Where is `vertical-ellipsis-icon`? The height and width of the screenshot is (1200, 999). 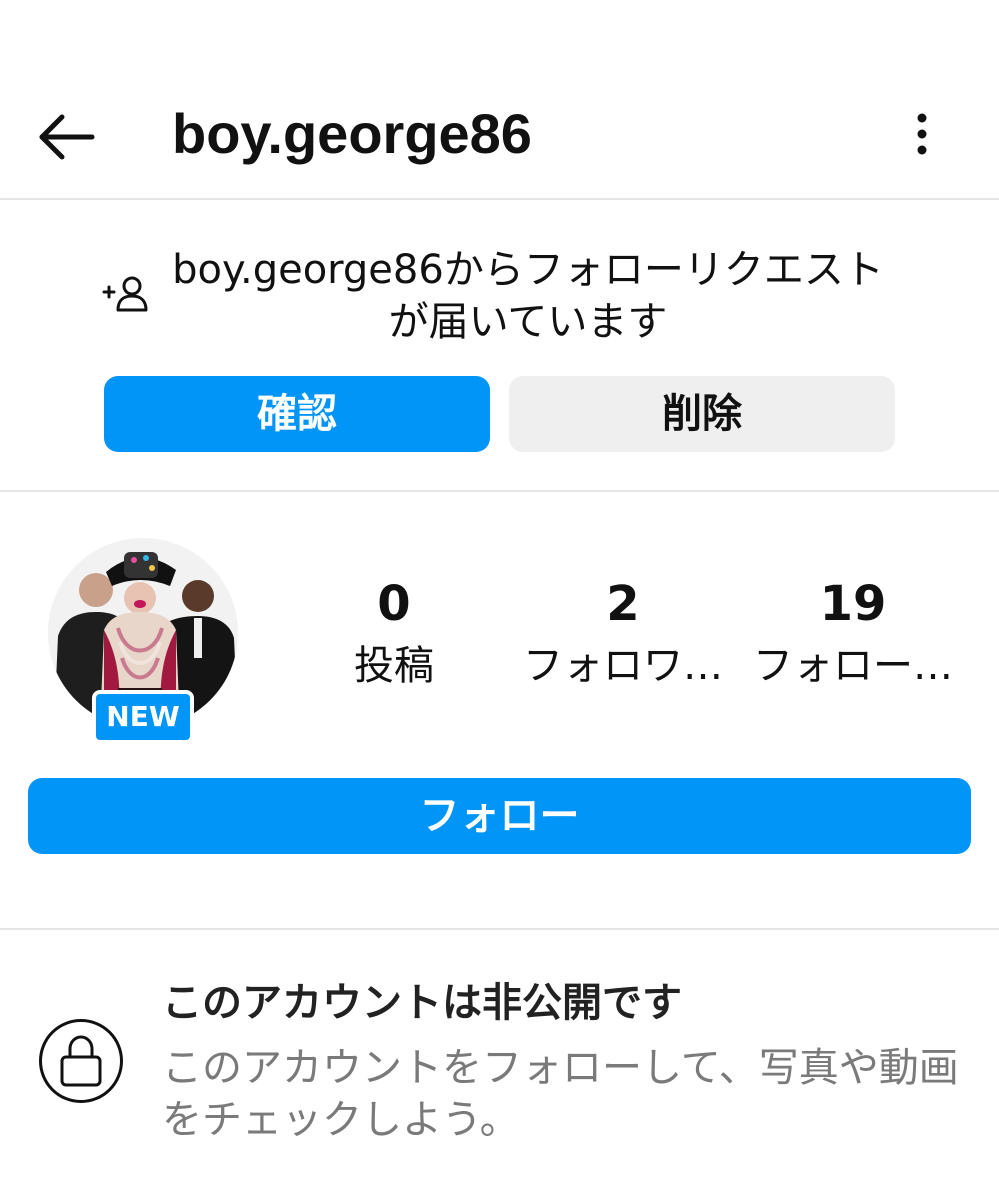 vertical-ellipsis-icon is located at coordinates (922, 134).